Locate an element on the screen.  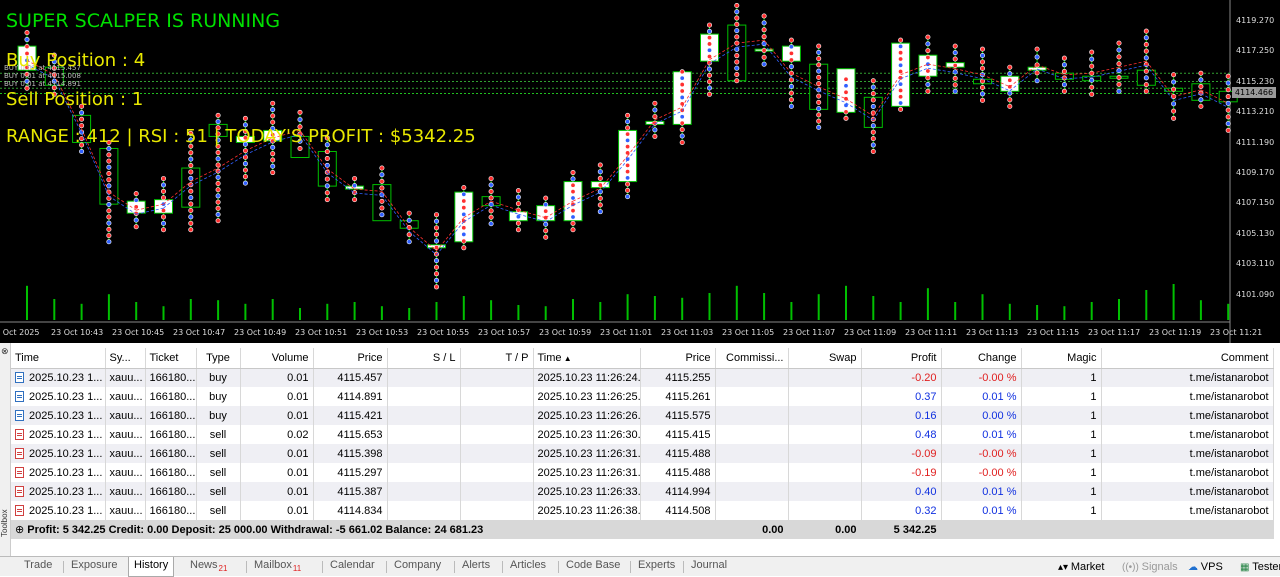
column-header: Time ▲ is located at coordinates (587, 358).